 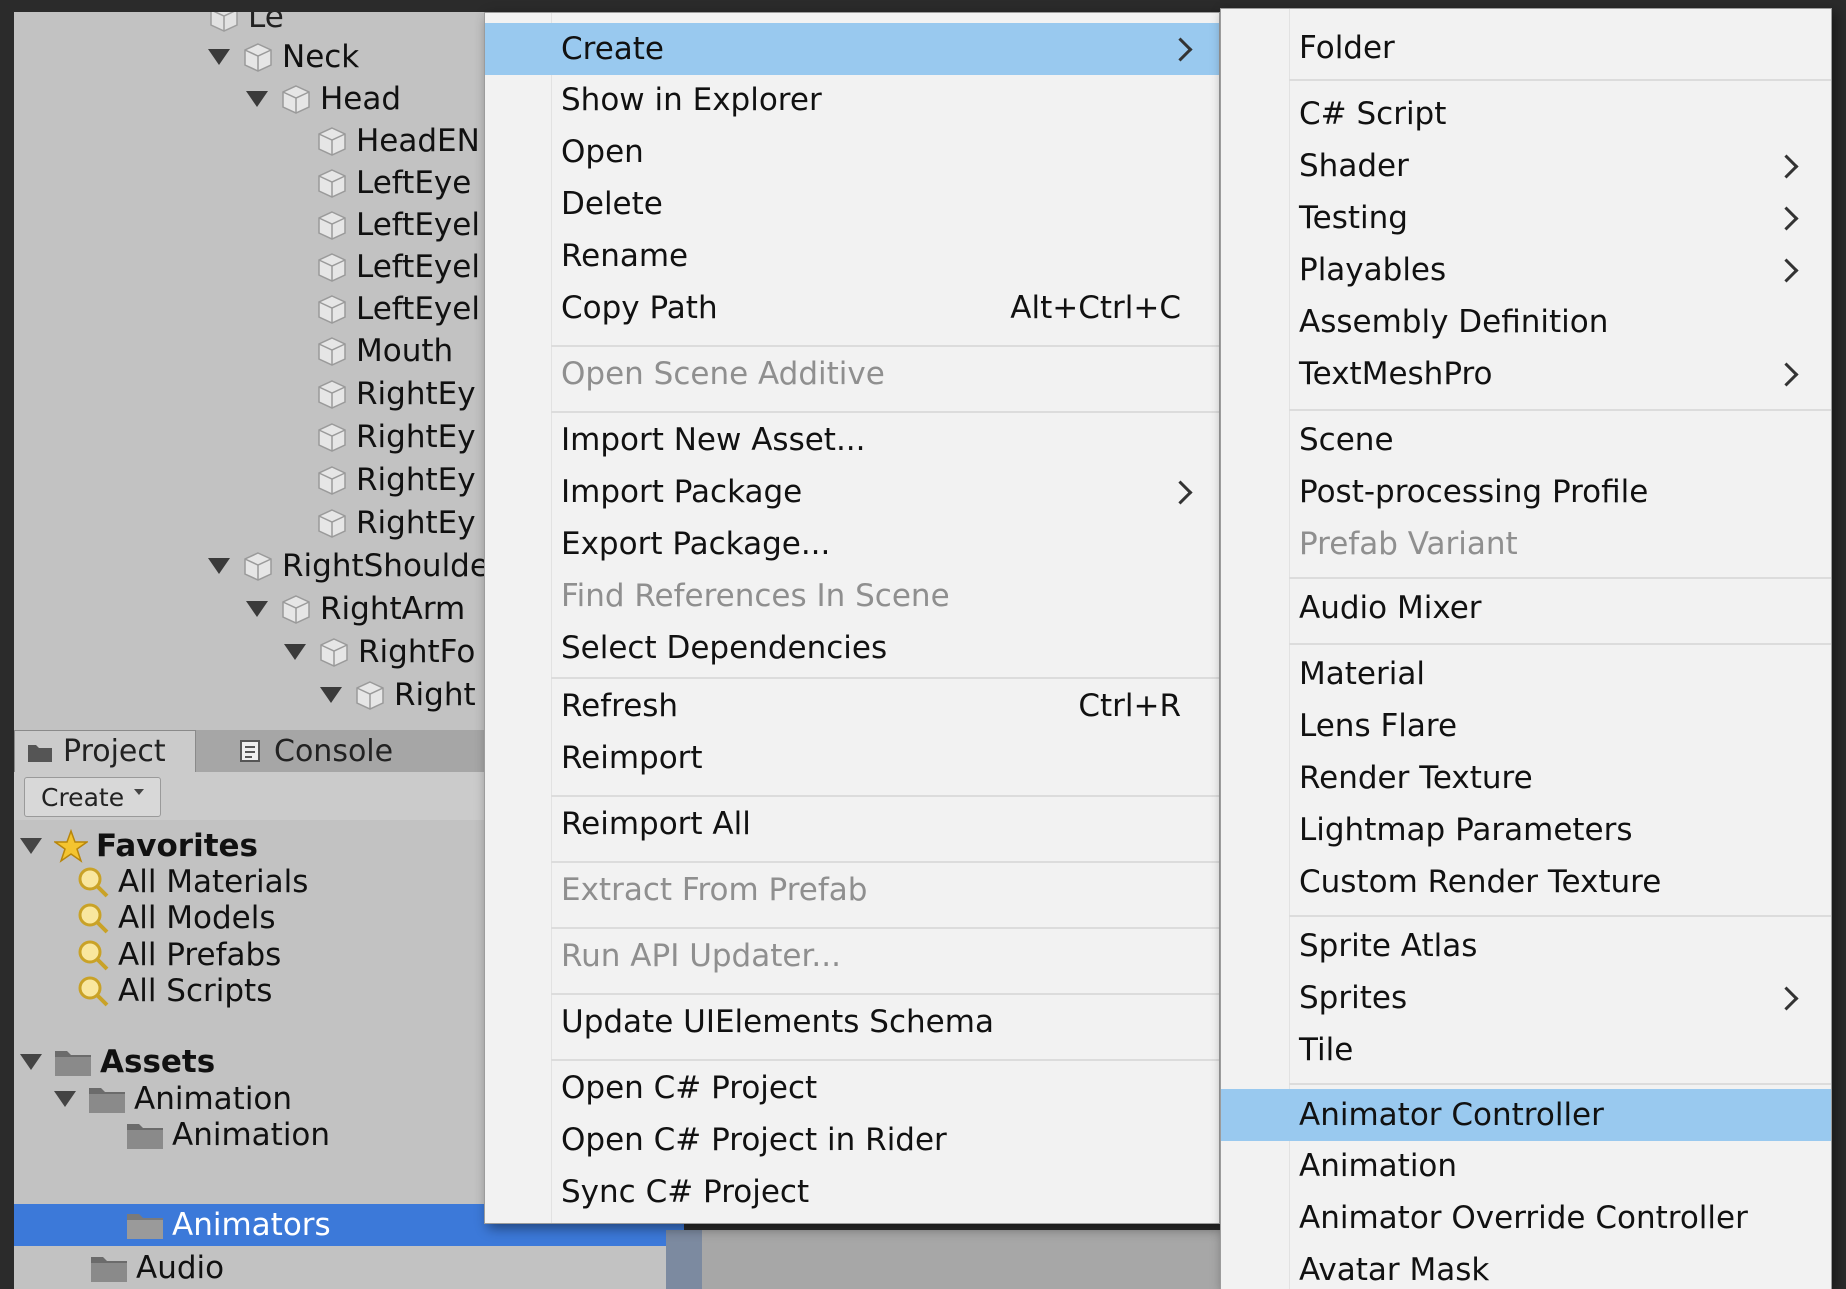 I want to click on hierarchy-item: HeadEN, so click(x=398, y=141).